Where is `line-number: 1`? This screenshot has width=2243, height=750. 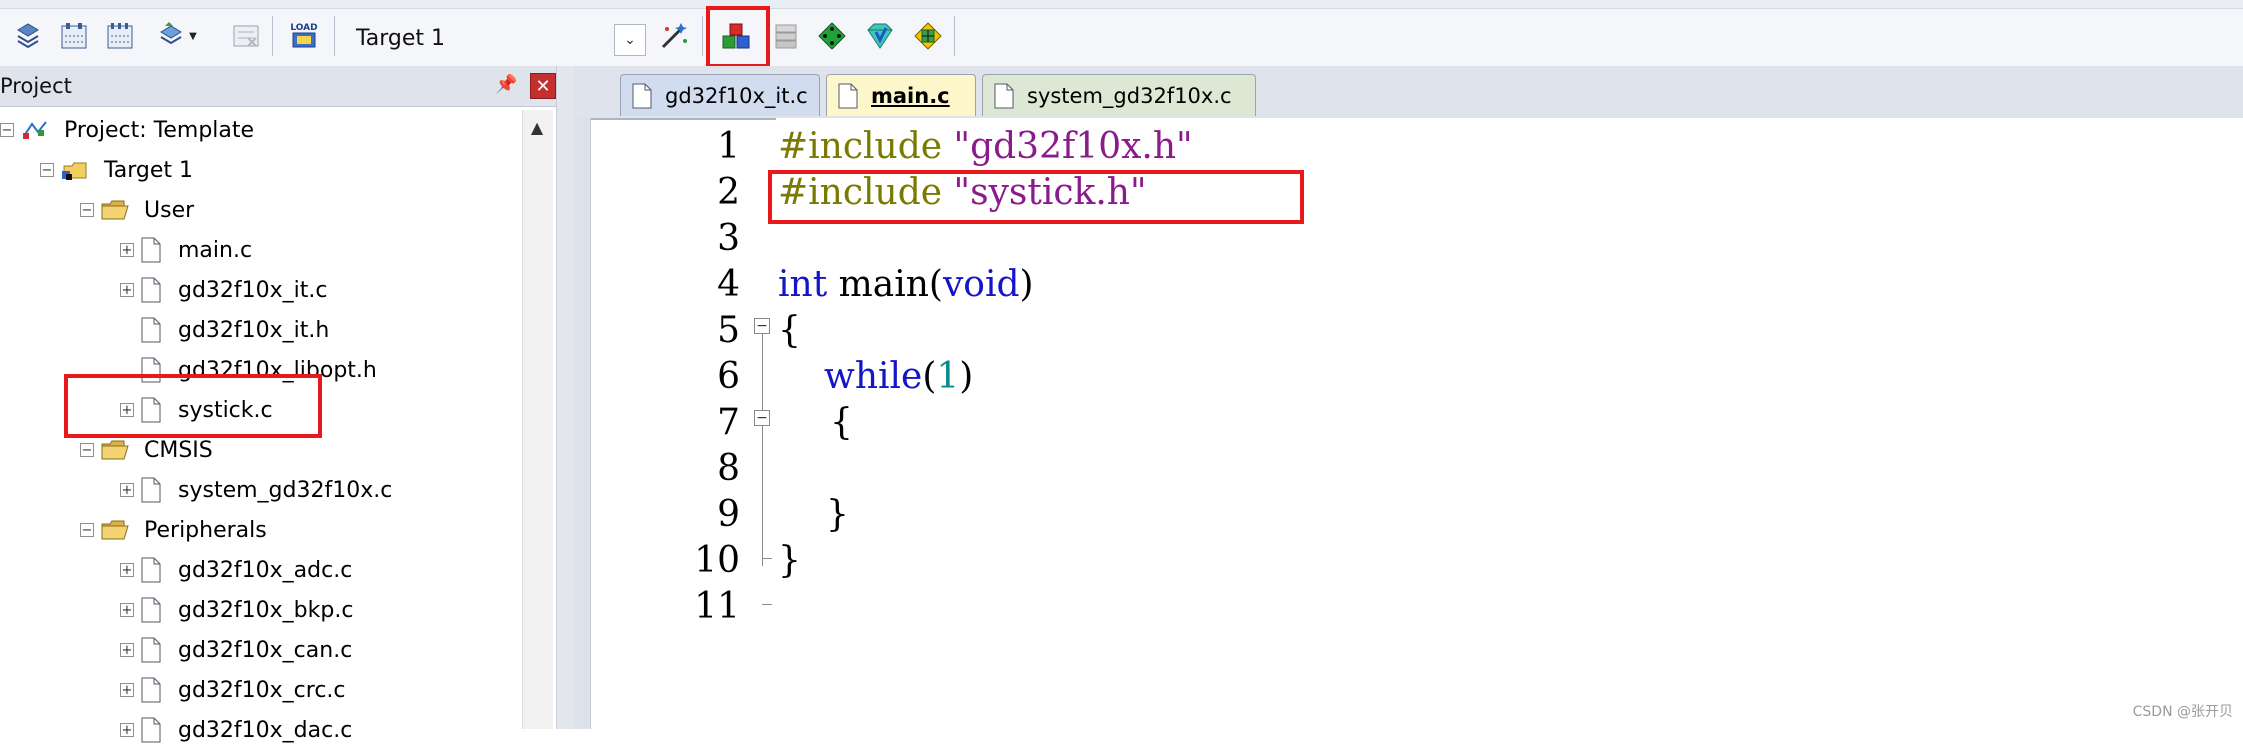 line-number: 1 is located at coordinates (728, 146).